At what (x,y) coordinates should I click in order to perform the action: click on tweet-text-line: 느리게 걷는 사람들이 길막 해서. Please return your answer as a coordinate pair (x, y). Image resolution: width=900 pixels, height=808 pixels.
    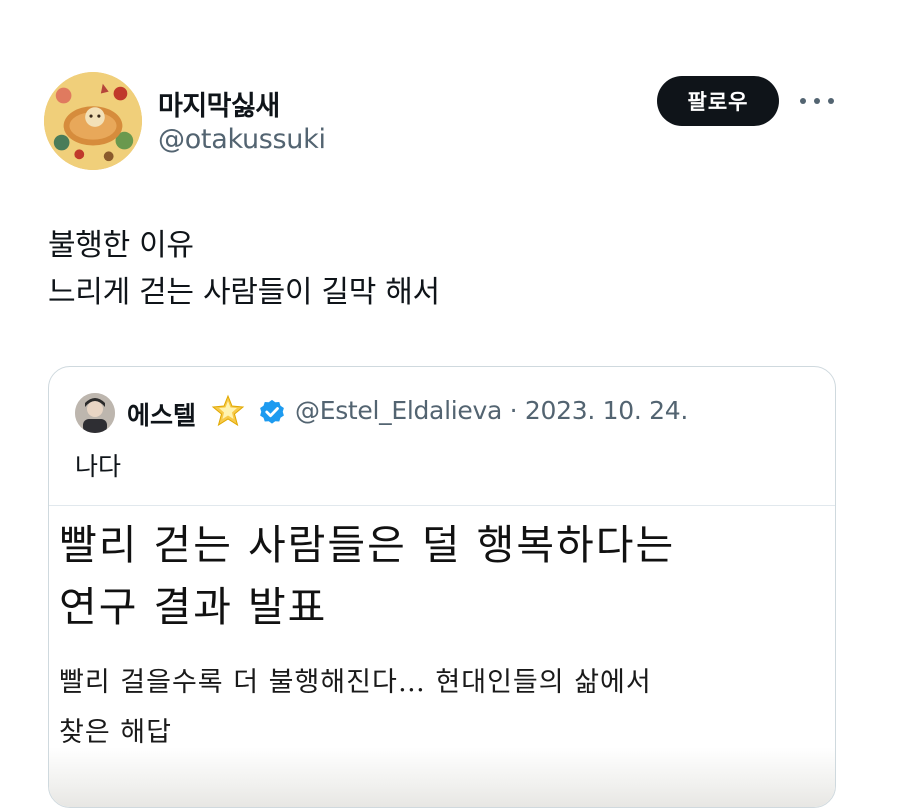
    Looking at the image, I should click on (244, 292).